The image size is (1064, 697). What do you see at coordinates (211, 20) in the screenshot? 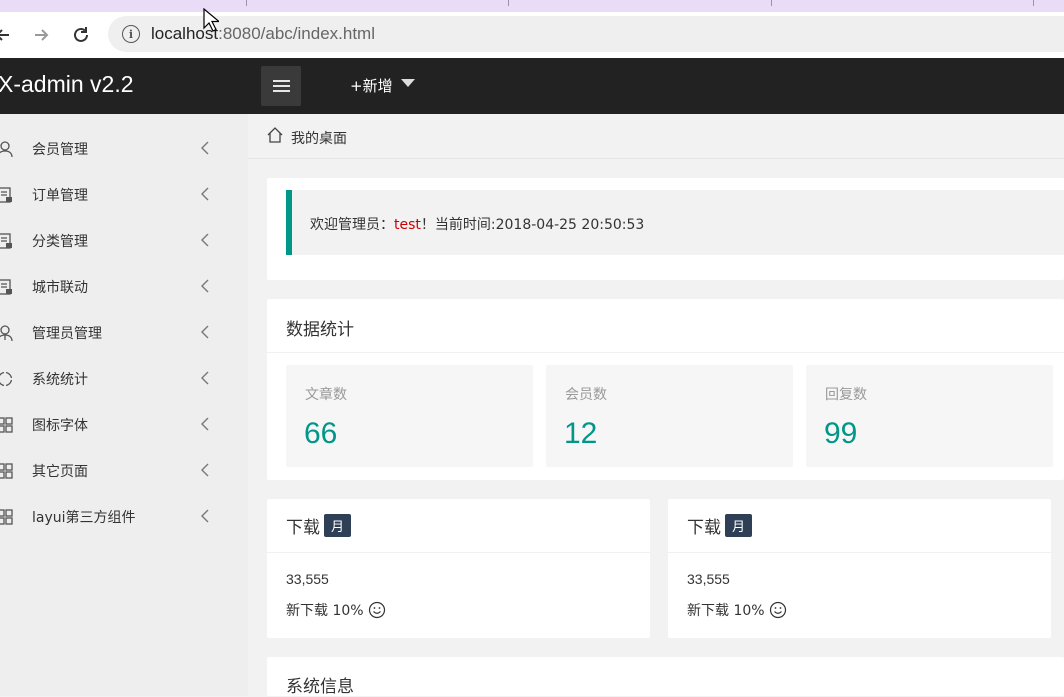
I see `mouse-cursor-icon` at bounding box center [211, 20].